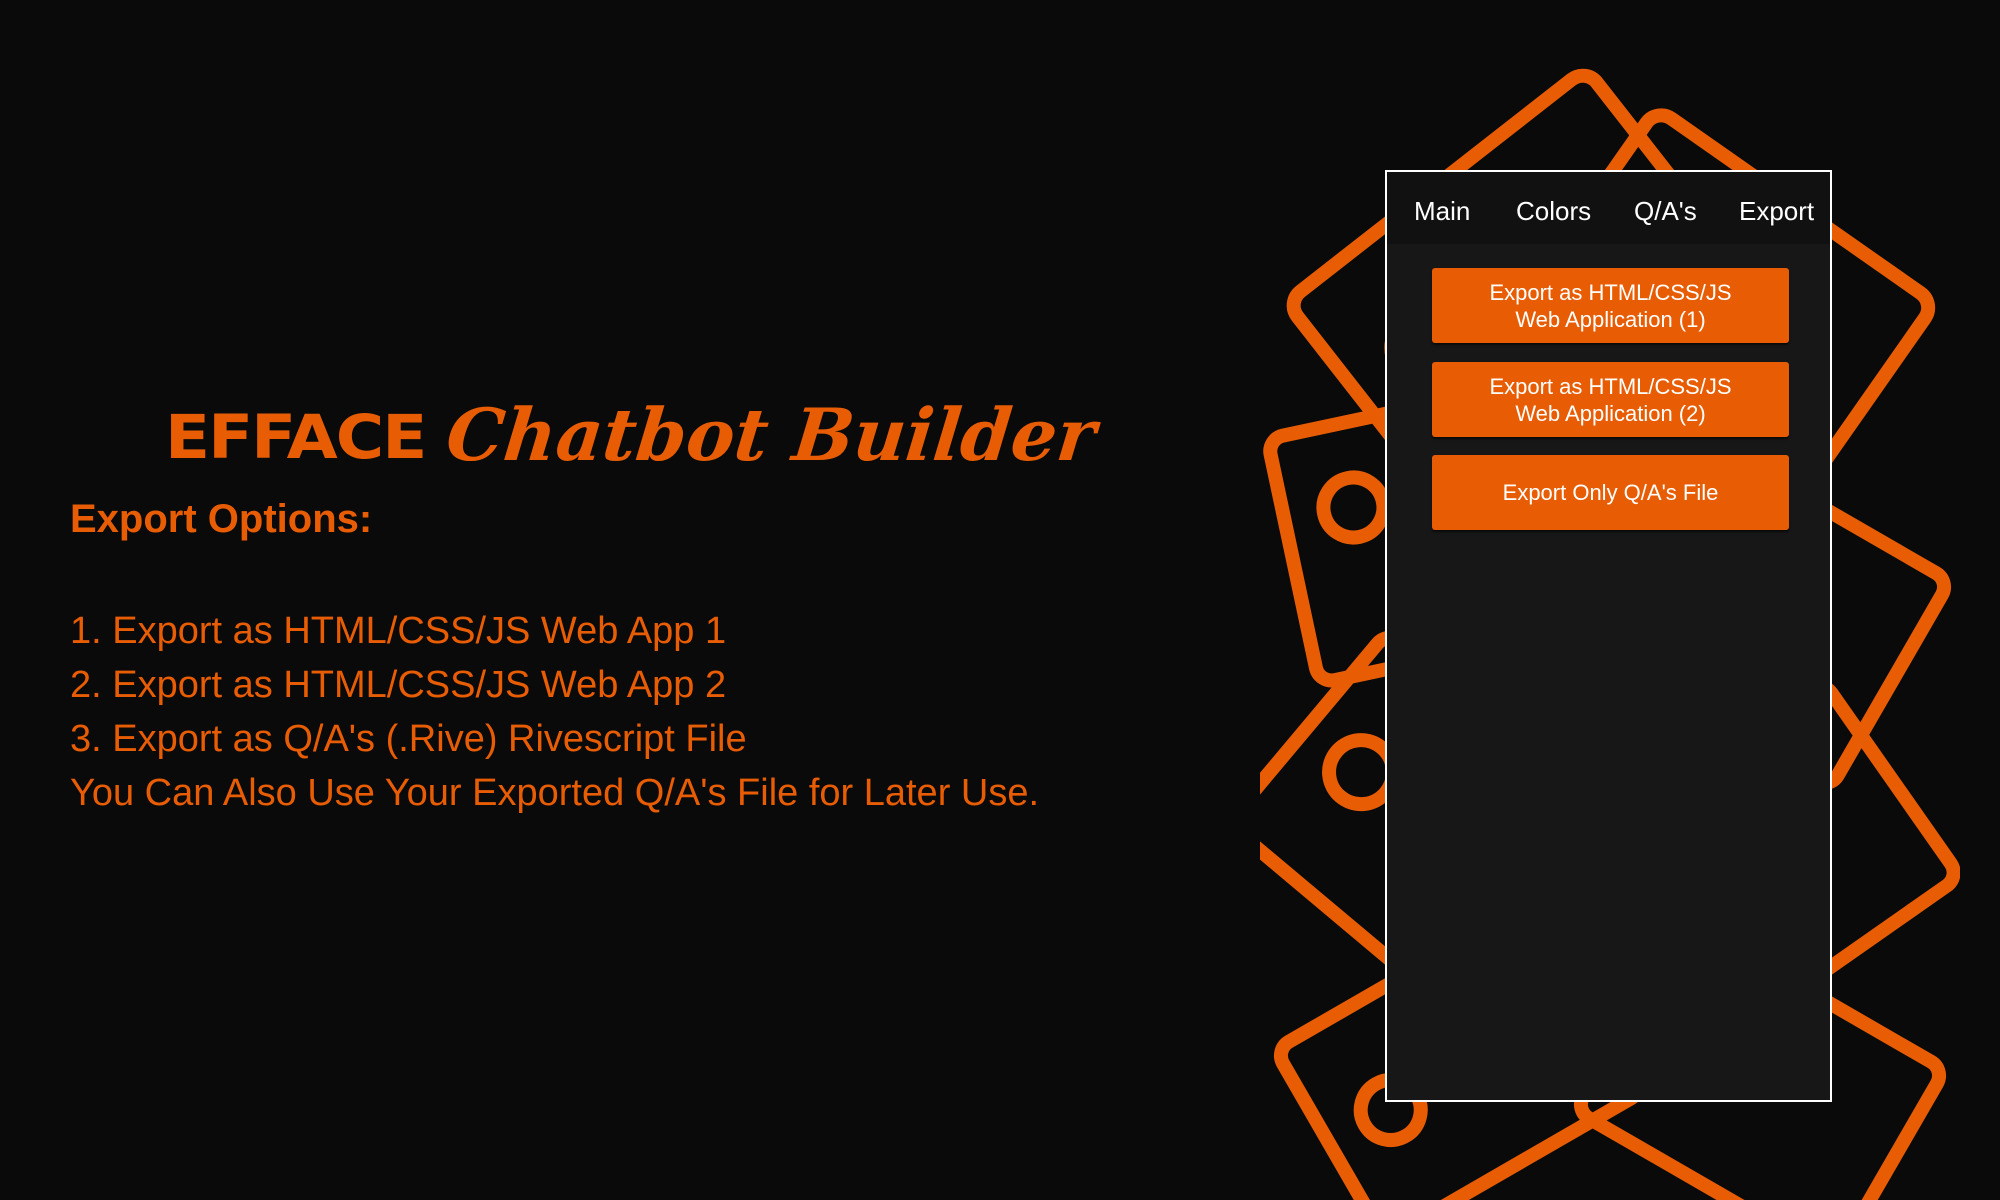  What do you see at coordinates (1665, 211) in the screenshot?
I see `tab-qa: Q/A's` at bounding box center [1665, 211].